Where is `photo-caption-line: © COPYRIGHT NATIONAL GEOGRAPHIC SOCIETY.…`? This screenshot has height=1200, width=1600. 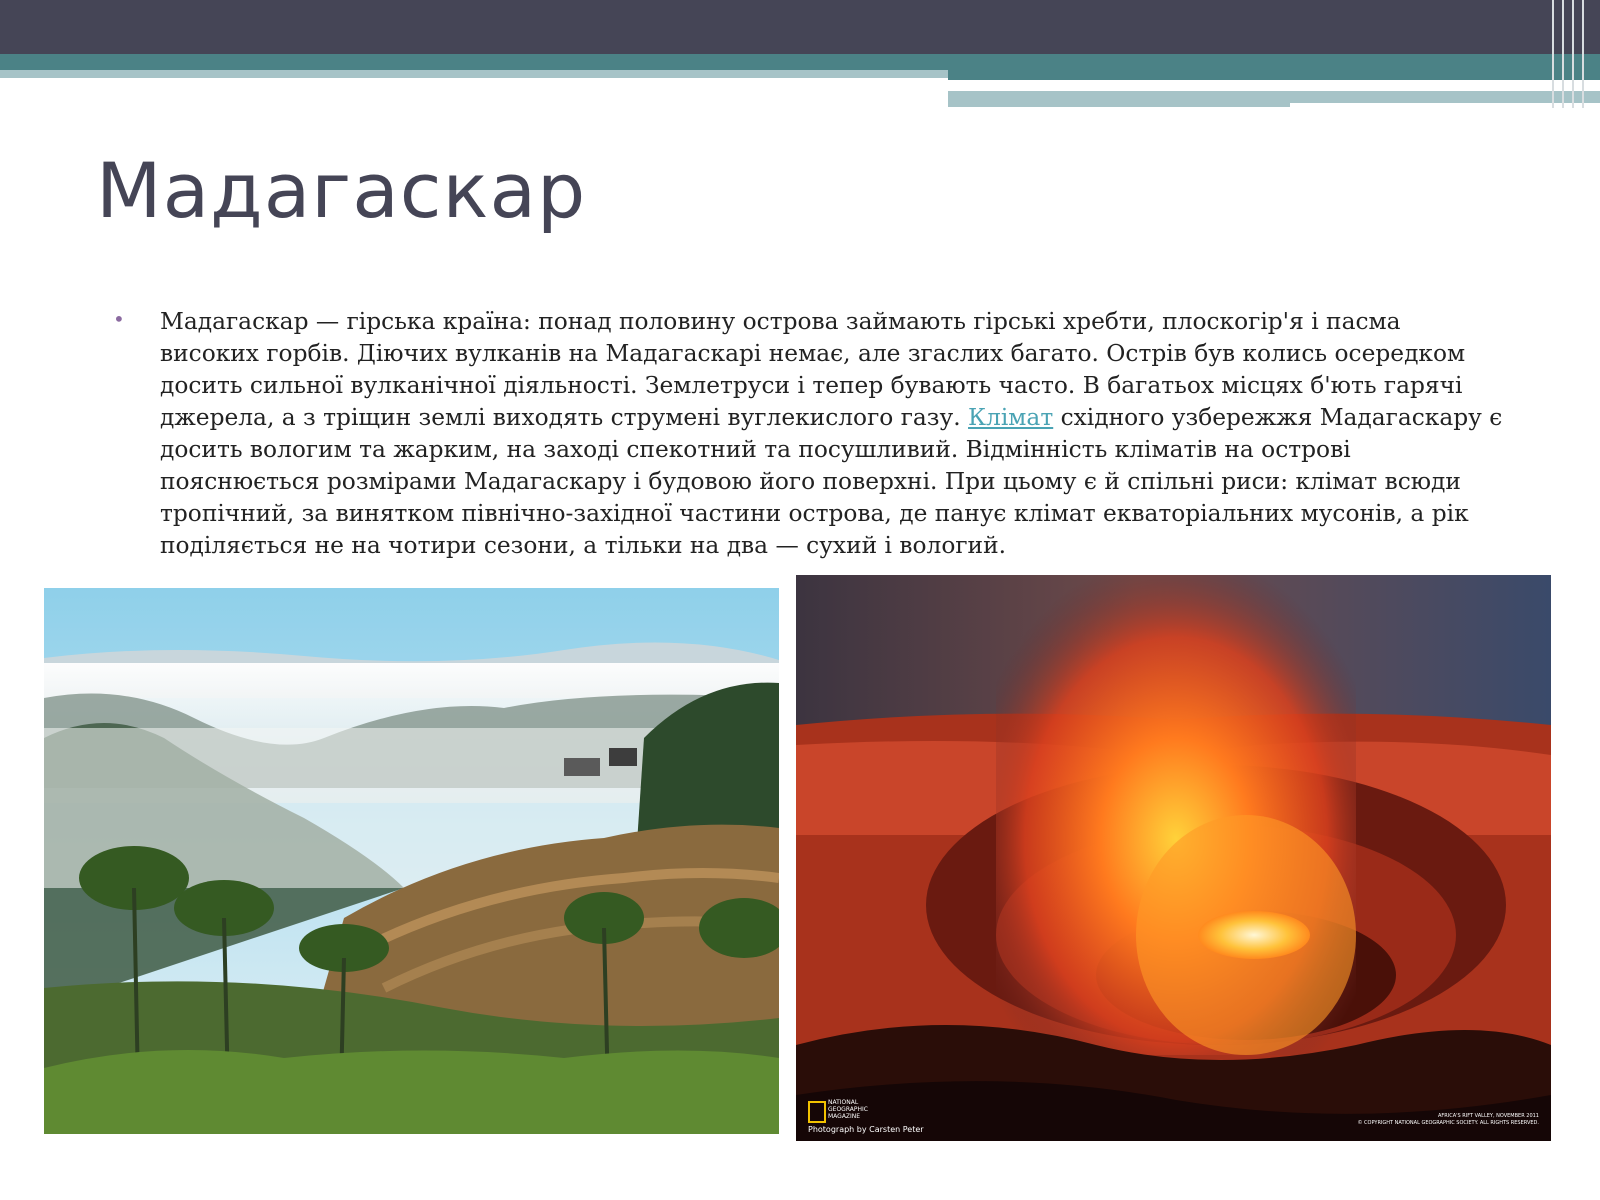
photo-caption-line: © COPYRIGHT NATIONAL GEOGRAPHIC SOCIETY.… is located at coordinates (1448, 1123).